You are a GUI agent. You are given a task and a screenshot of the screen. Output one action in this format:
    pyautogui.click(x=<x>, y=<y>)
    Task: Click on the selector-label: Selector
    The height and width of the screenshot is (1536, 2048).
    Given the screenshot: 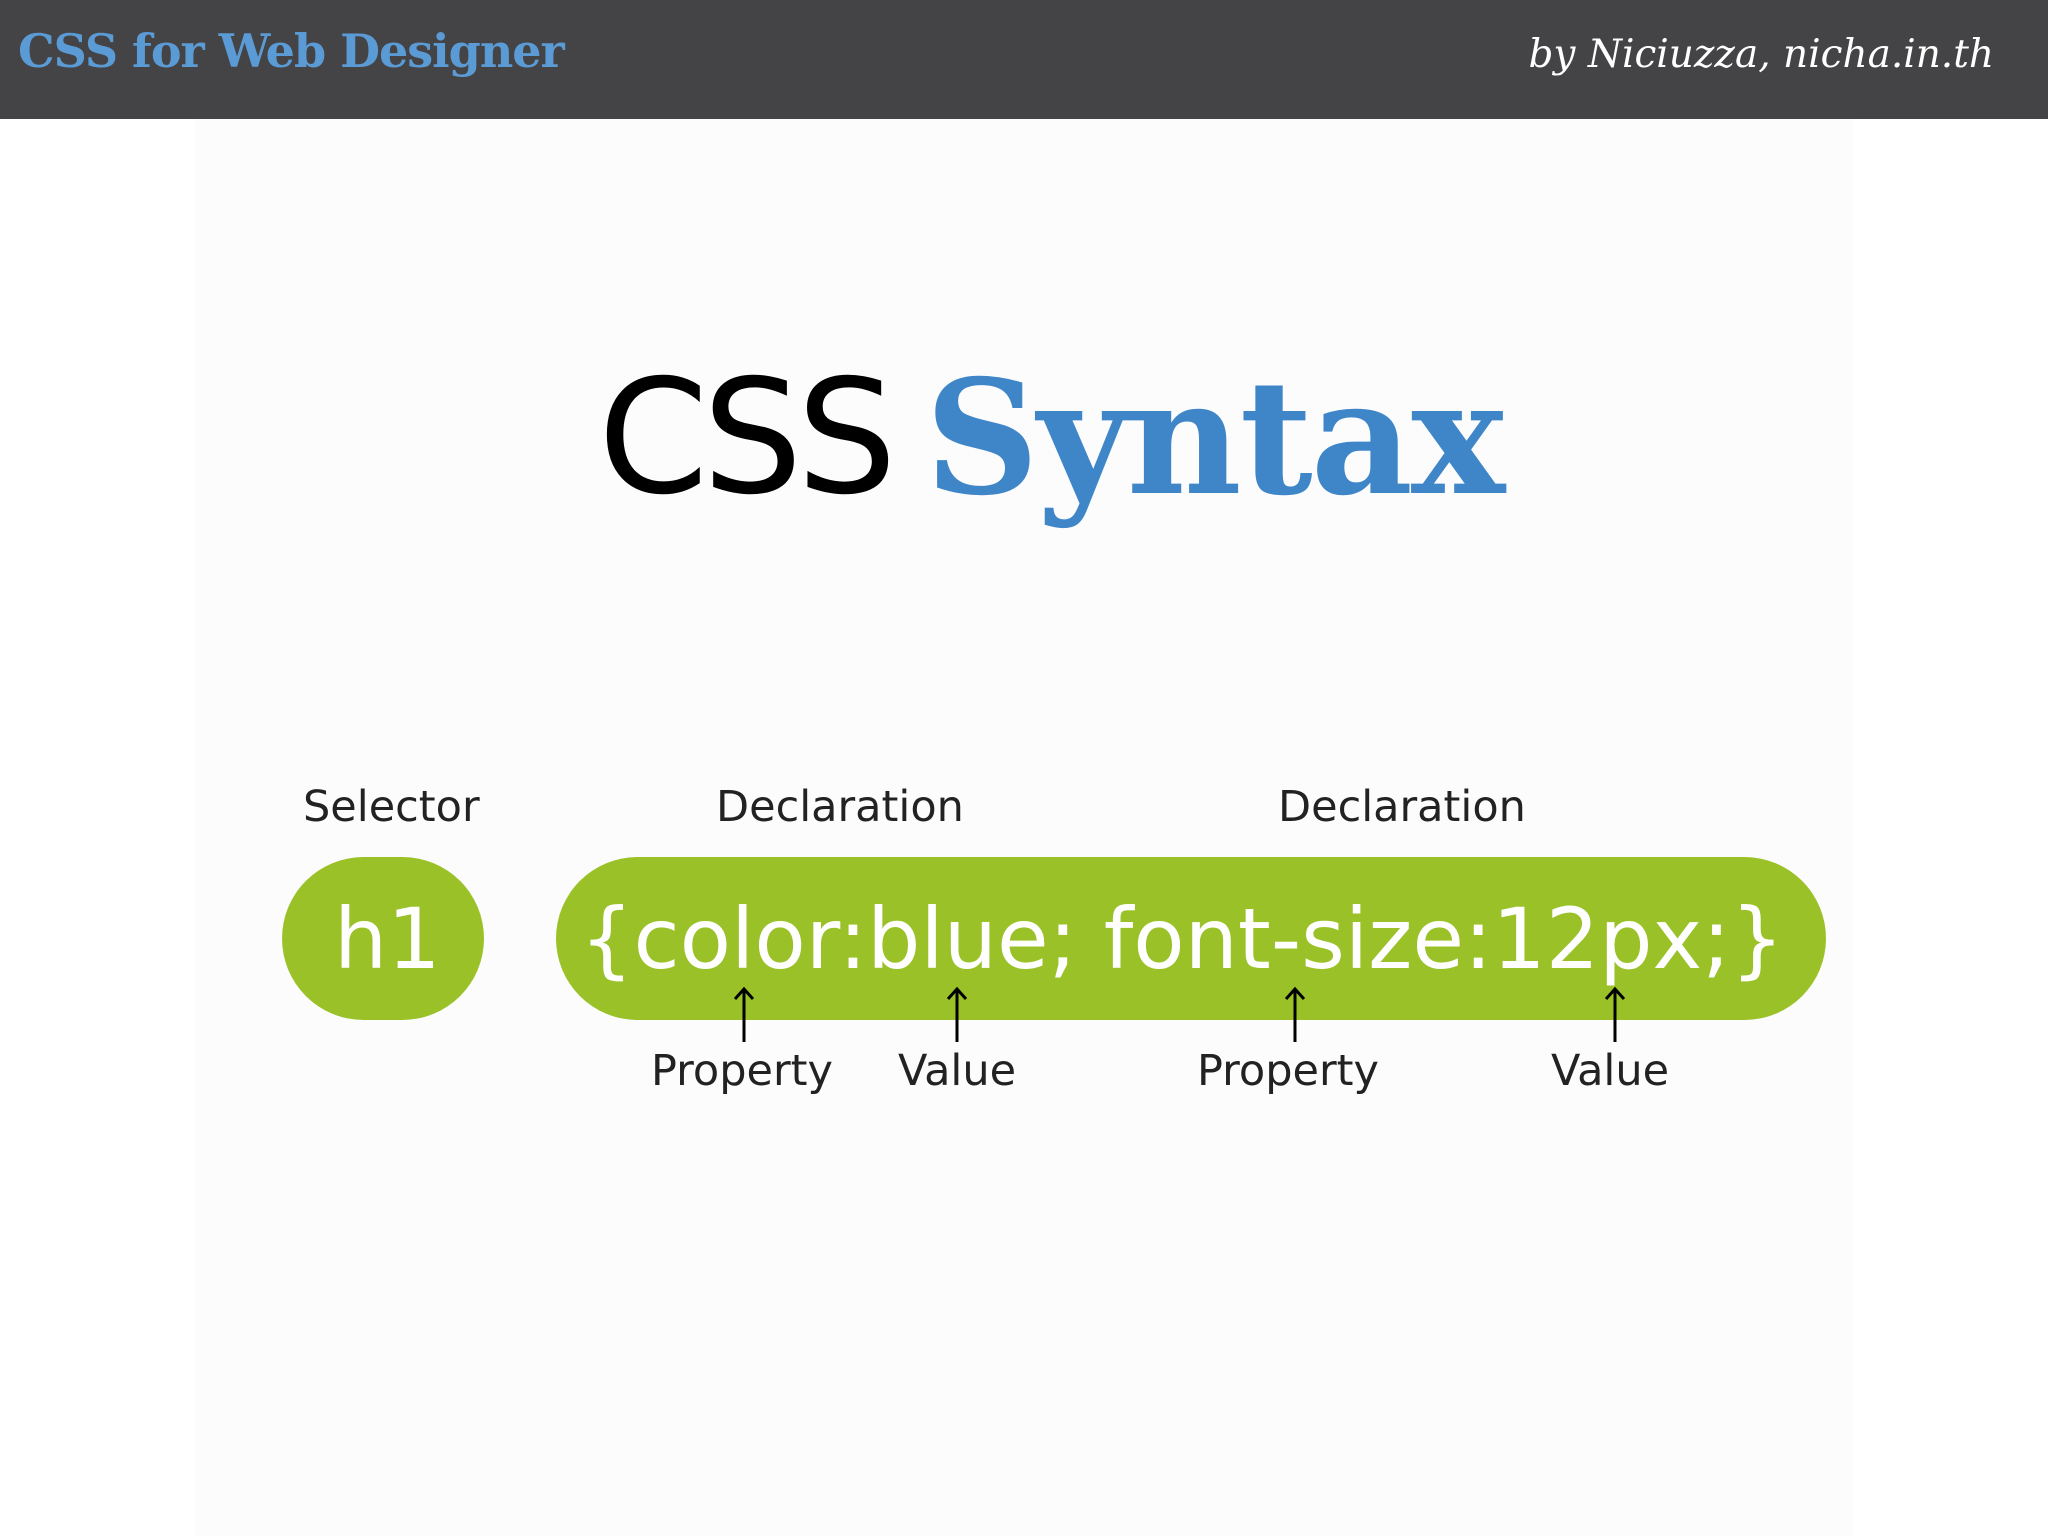 What is the action you would take?
    pyautogui.click(x=391, y=807)
    